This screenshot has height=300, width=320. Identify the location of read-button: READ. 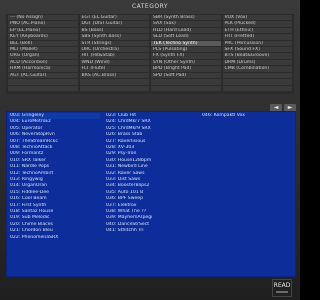
(282, 288).